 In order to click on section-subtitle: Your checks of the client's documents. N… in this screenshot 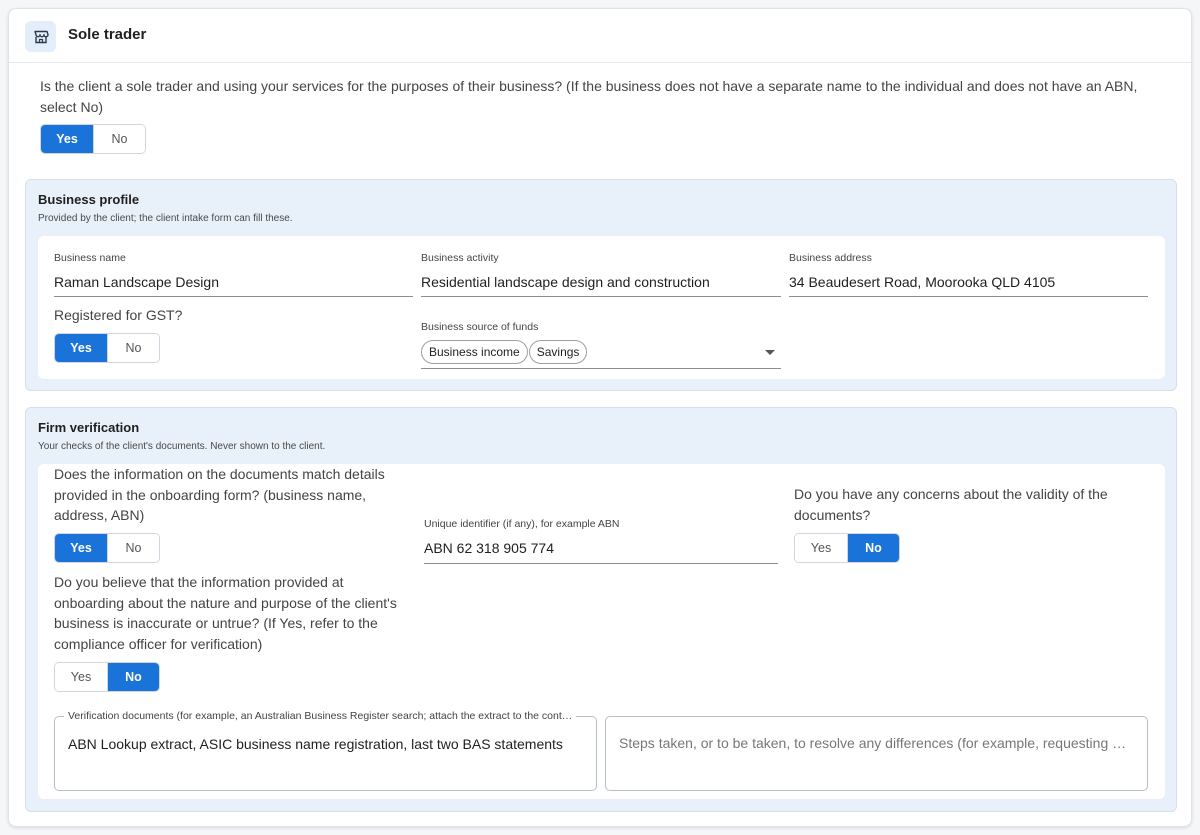, I will do `click(182, 446)`.